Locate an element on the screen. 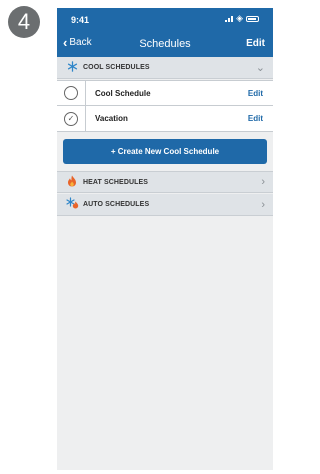 The width and height of the screenshot is (320, 474). battery-icon is located at coordinates (252, 18).